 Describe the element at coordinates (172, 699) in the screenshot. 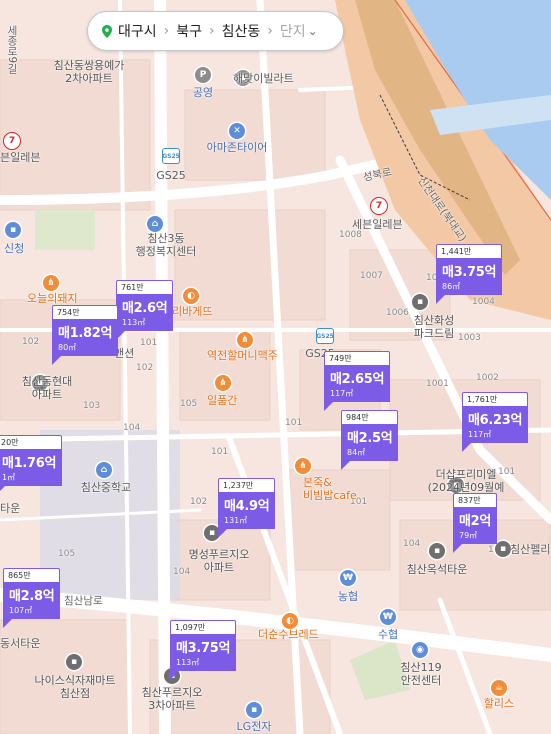

I see `map-label-apartment: 침산푸르지오 3차아파트` at that location.